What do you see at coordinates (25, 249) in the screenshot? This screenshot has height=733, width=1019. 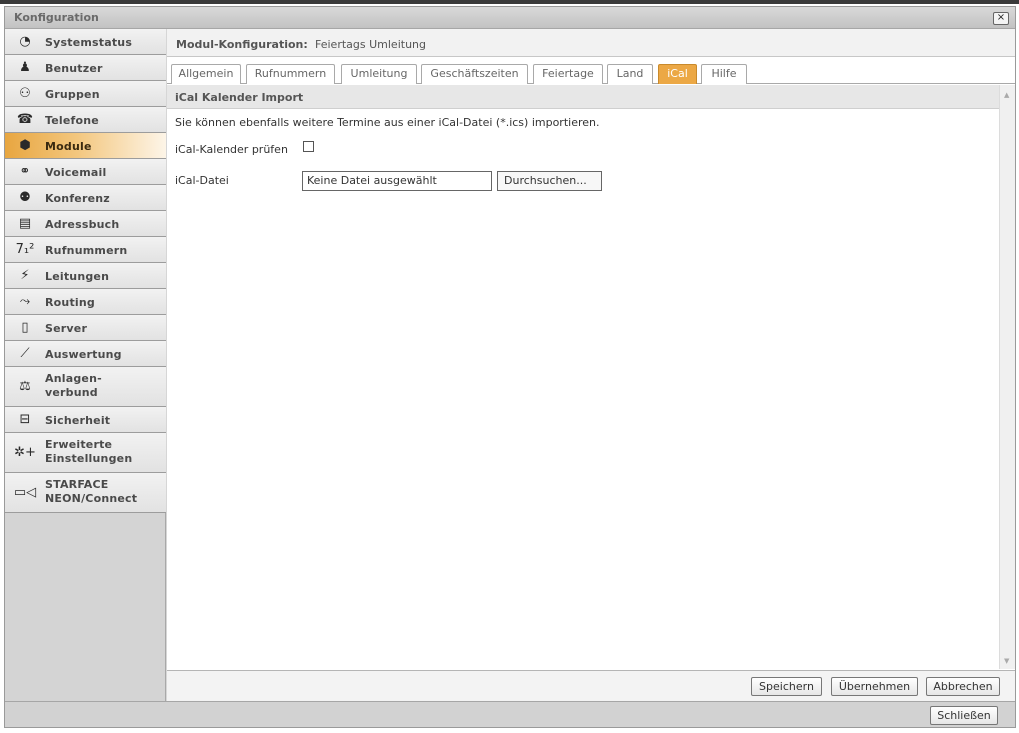 I see `numbers-icon: 7₁²` at bounding box center [25, 249].